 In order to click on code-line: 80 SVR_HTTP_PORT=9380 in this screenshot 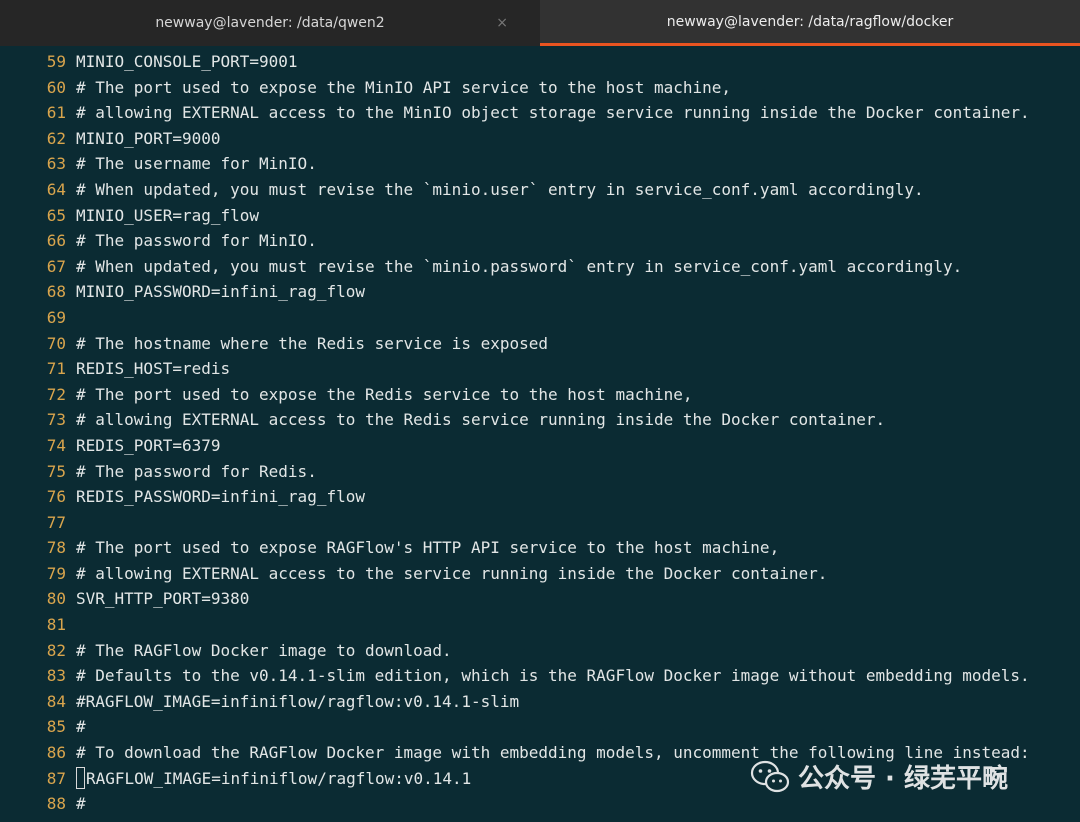, I will do `click(540, 599)`.